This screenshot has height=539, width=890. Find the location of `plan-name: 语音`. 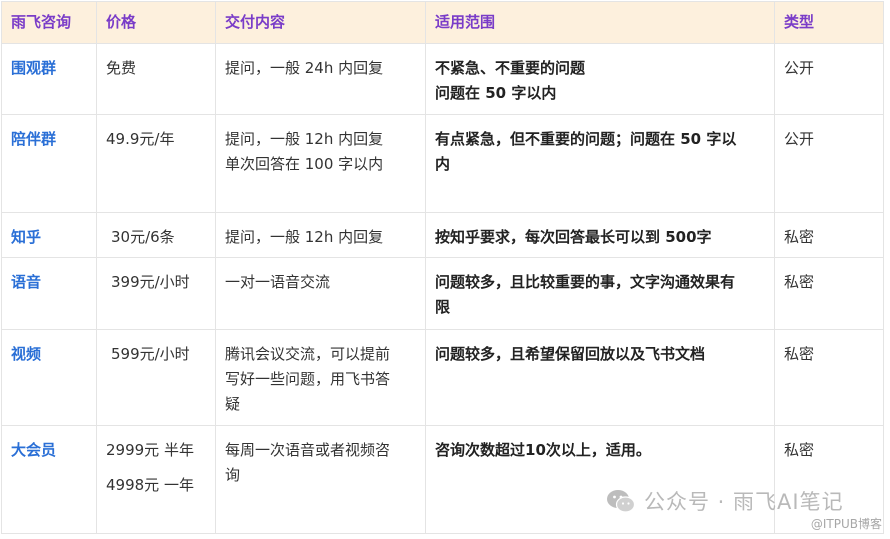

plan-name: 语音 is located at coordinates (49, 293).